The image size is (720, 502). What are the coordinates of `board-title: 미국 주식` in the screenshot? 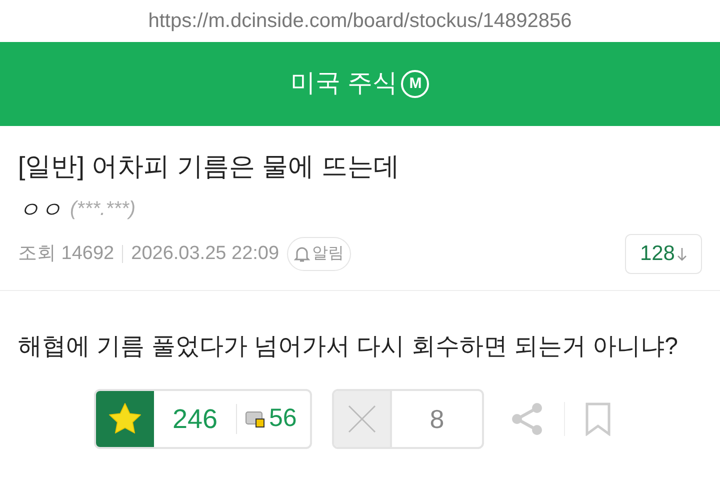 It's located at (344, 84).